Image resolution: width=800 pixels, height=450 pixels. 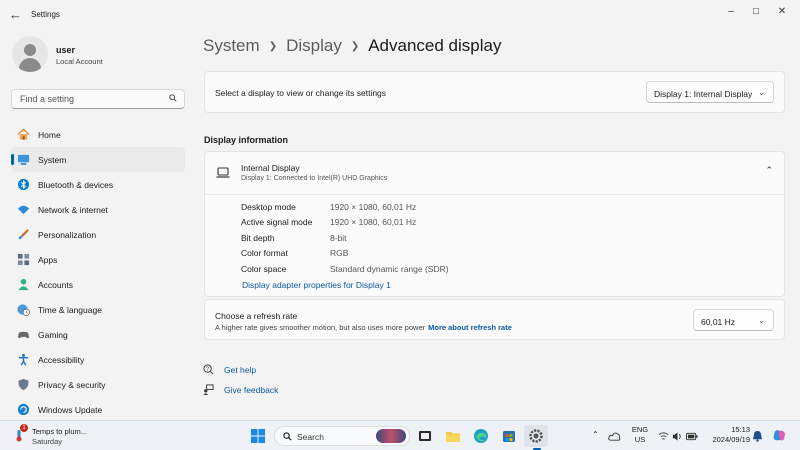 I want to click on clock: 15:13 2024/09/19, so click(x=725, y=435).